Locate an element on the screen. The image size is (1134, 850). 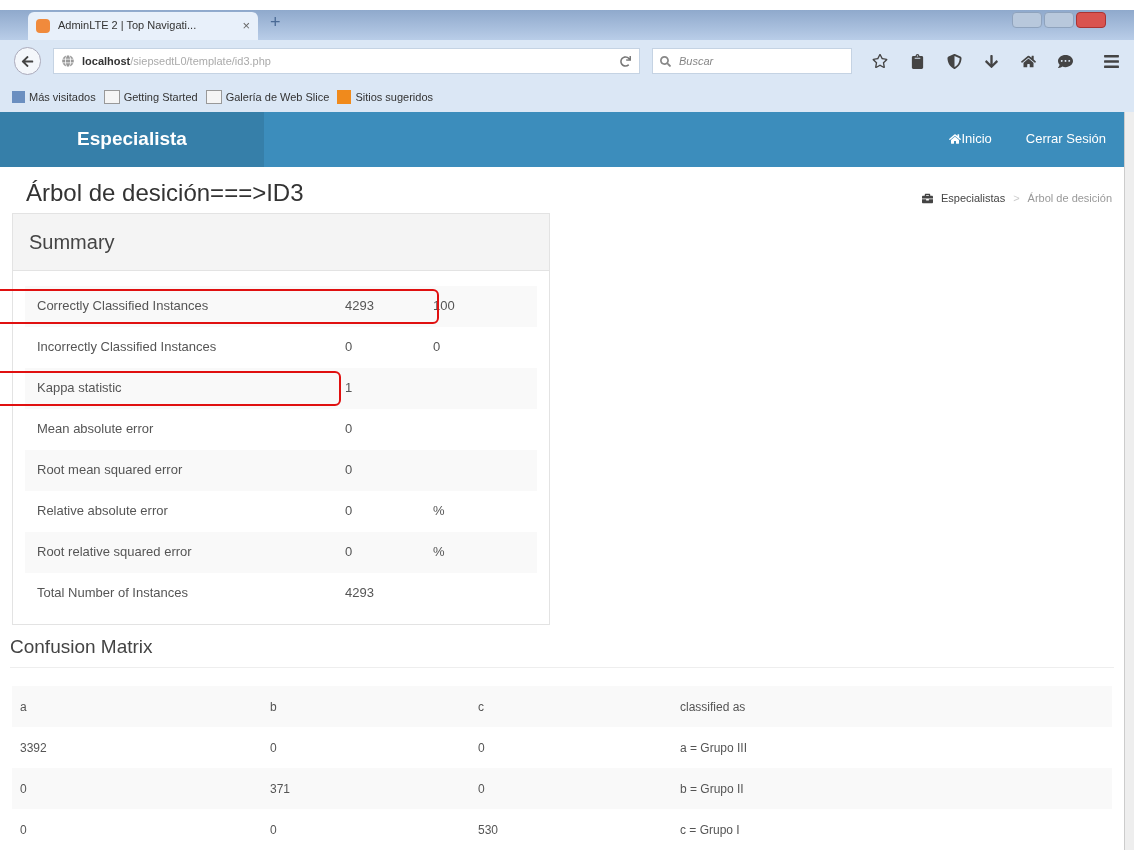
table-cell-text: Kappa statistic is located at coordinates (79, 388).